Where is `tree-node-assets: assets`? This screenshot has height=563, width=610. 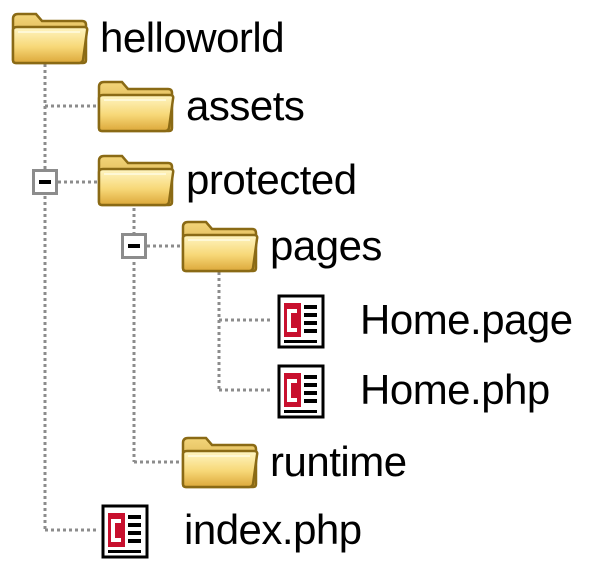
tree-node-assets: assets is located at coordinates (200, 106).